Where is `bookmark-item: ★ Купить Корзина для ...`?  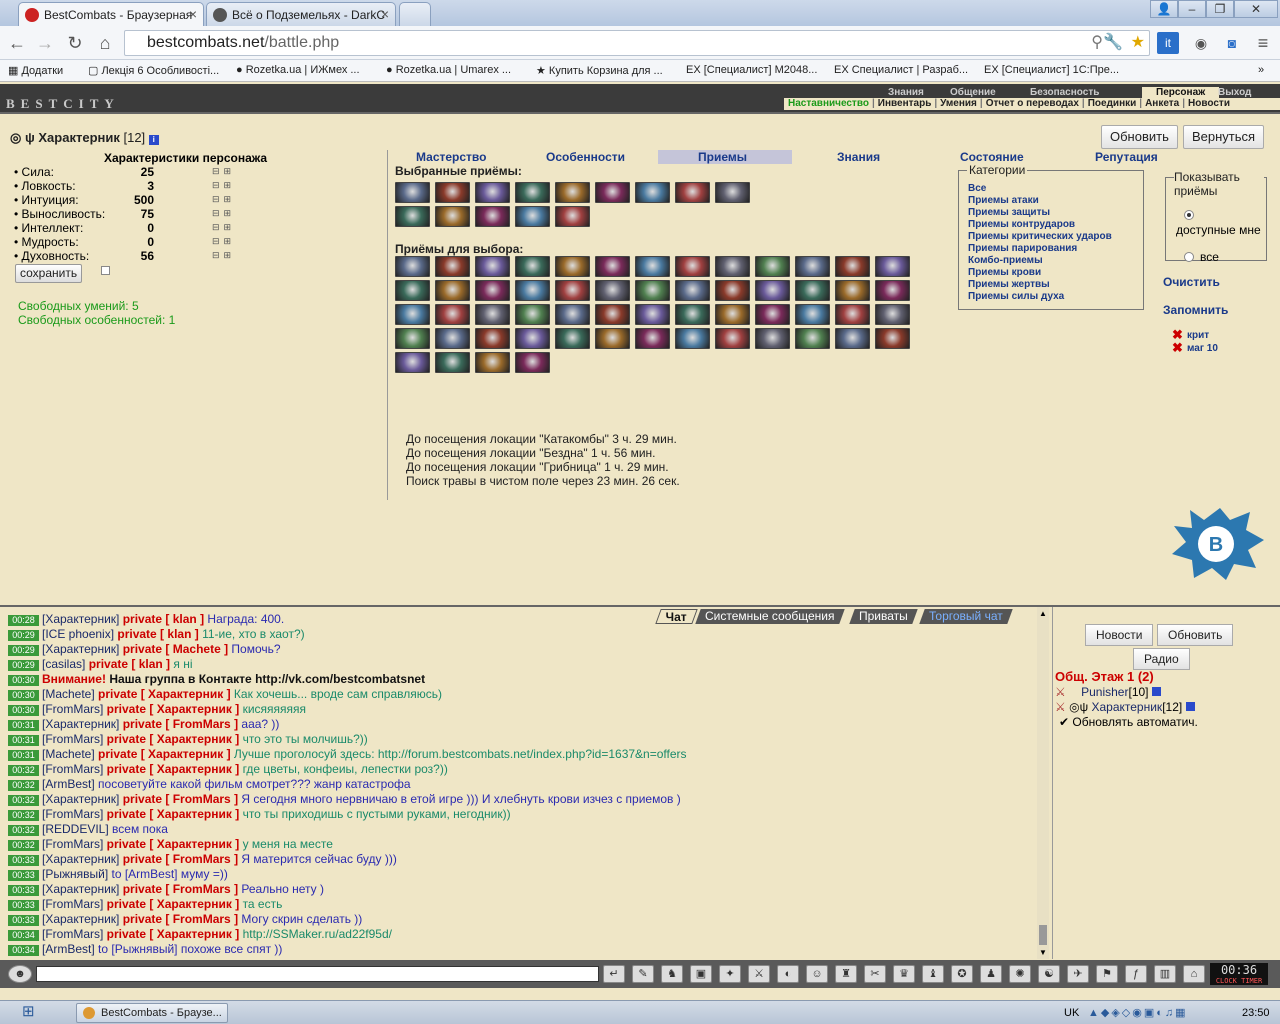 bookmark-item: ★ Купить Корзина для ... is located at coordinates (599, 70).